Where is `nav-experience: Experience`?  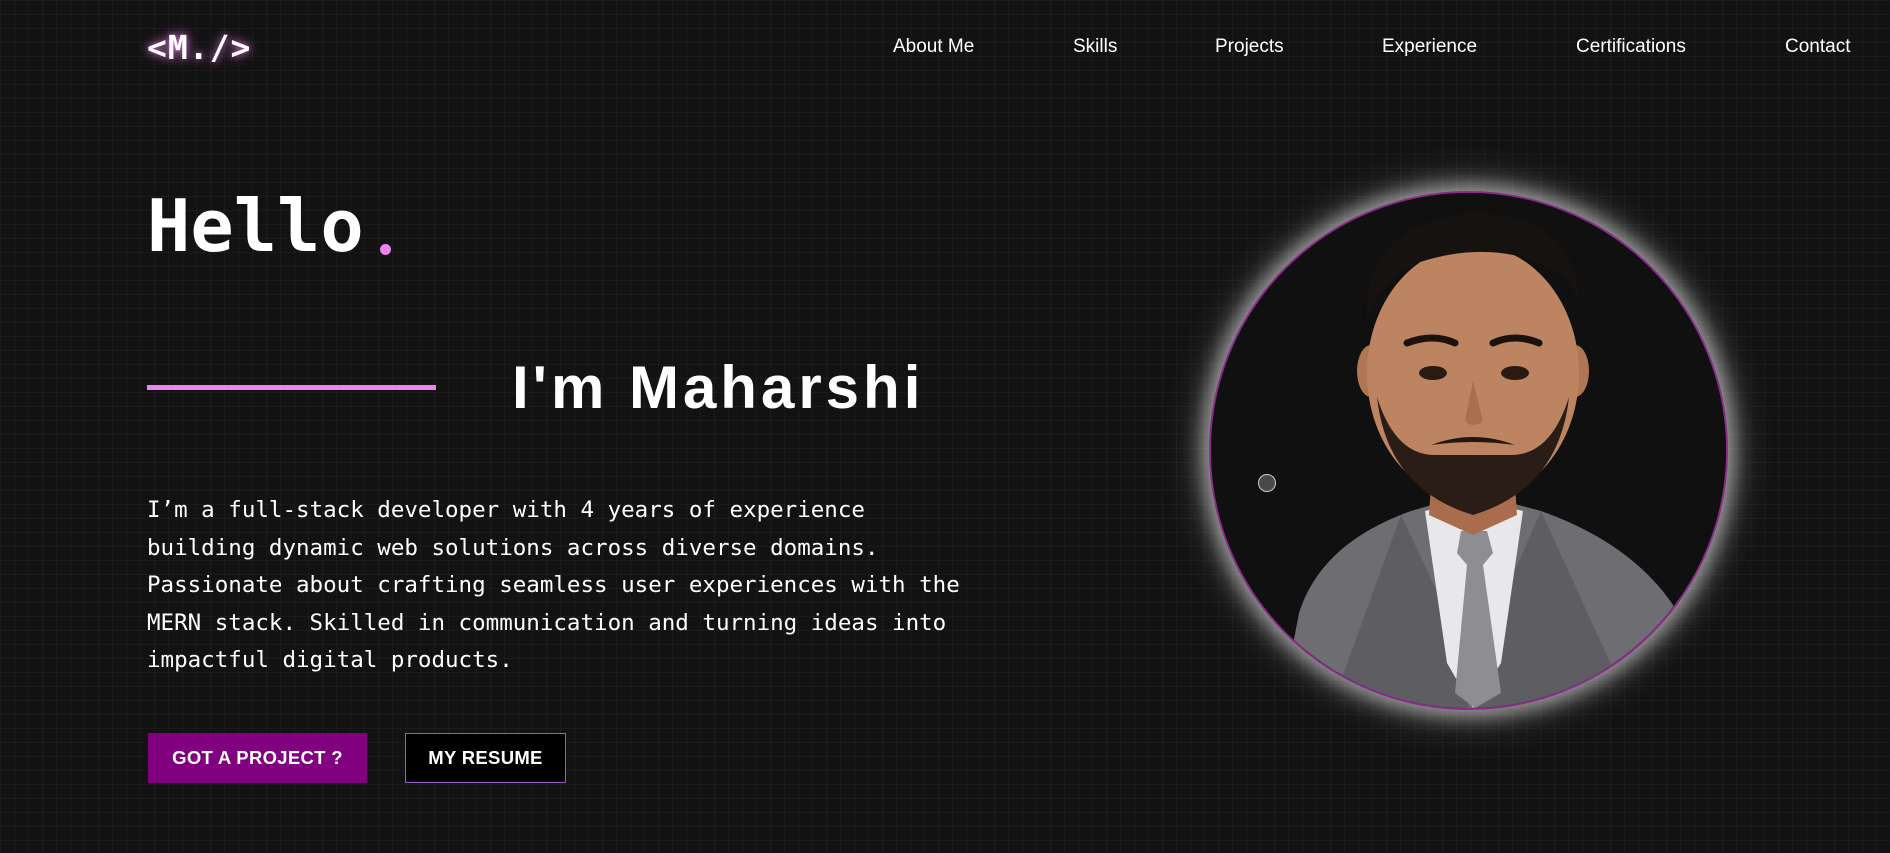 nav-experience: Experience is located at coordinates (1429, 47).